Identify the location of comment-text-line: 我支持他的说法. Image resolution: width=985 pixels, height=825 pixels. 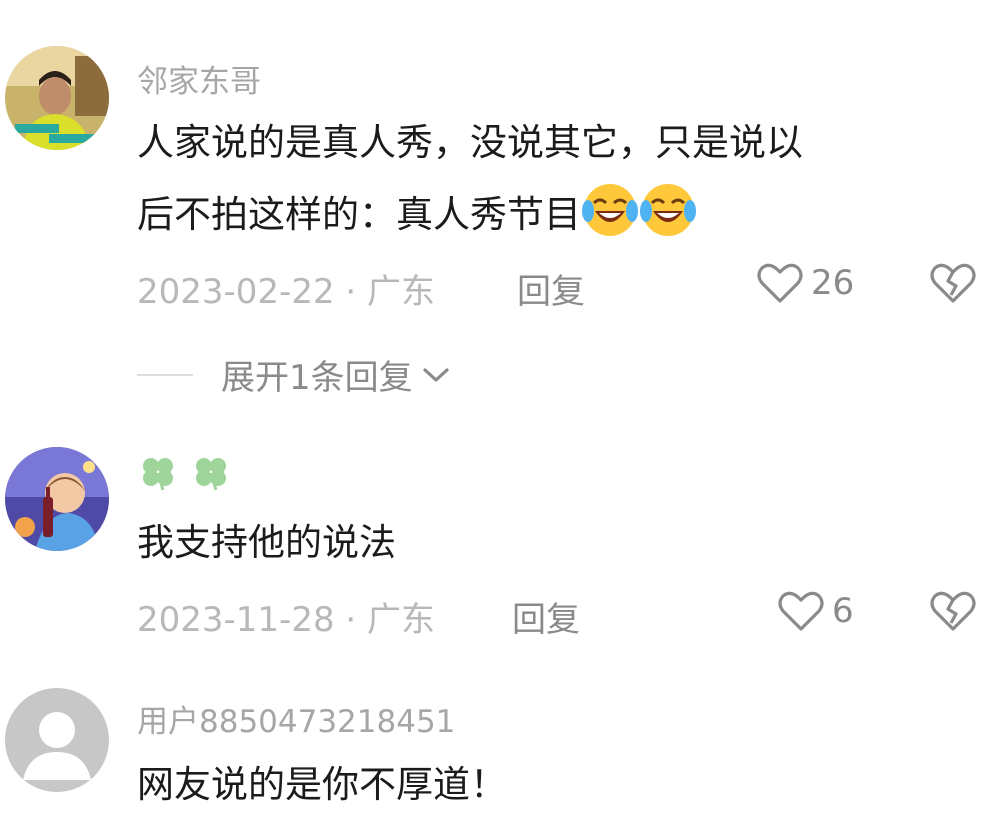
(266, 542).